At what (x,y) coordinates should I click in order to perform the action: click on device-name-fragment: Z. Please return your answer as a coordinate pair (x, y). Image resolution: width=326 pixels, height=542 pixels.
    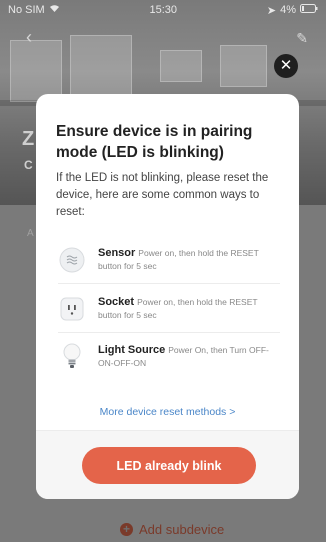
    Looking at the image, I should click on (28, 139).